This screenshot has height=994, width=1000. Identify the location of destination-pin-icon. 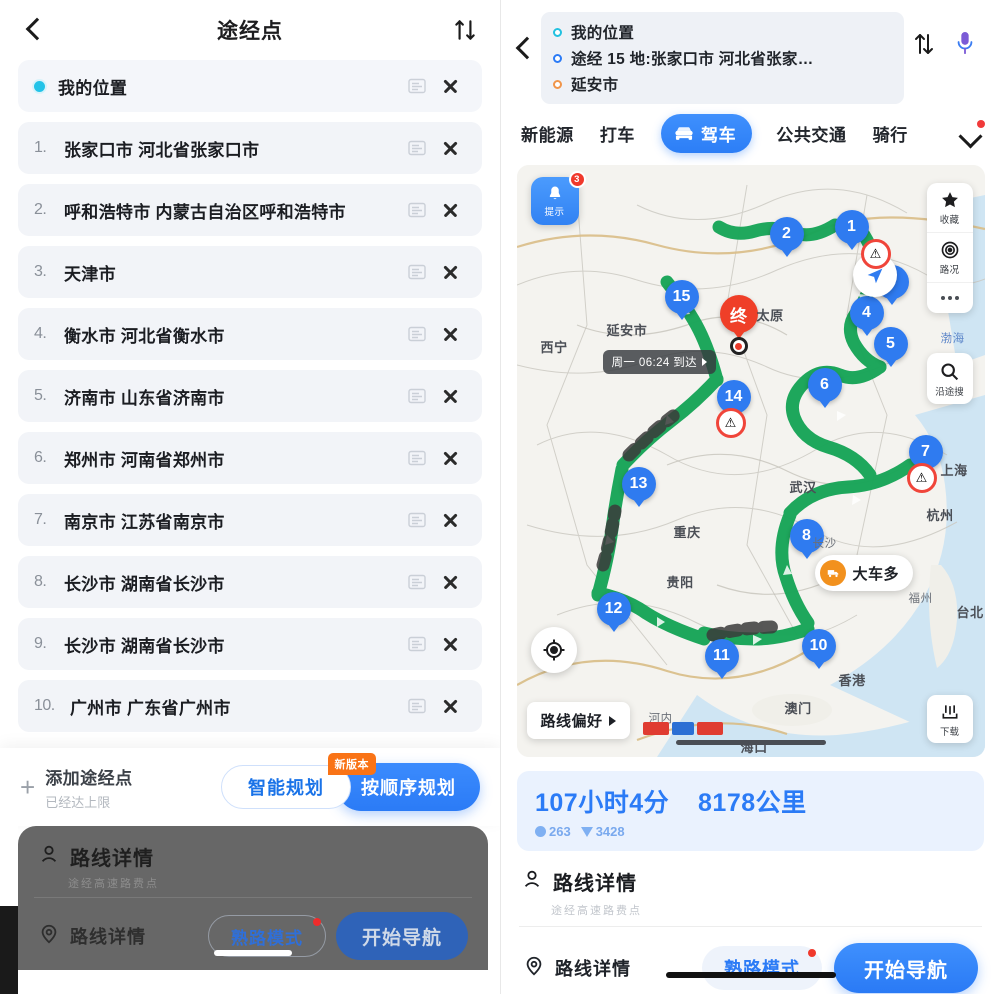
(738, 346).